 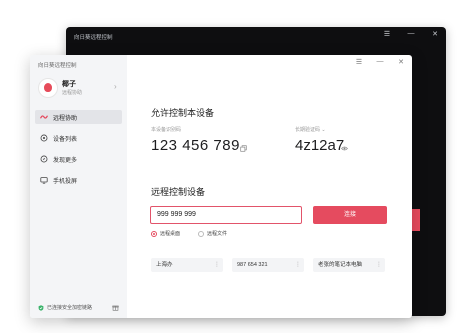 What do you see at coordinates (69, 84) in the screenshot?
I see `username: 椰子` at bounding box center [69, 84].